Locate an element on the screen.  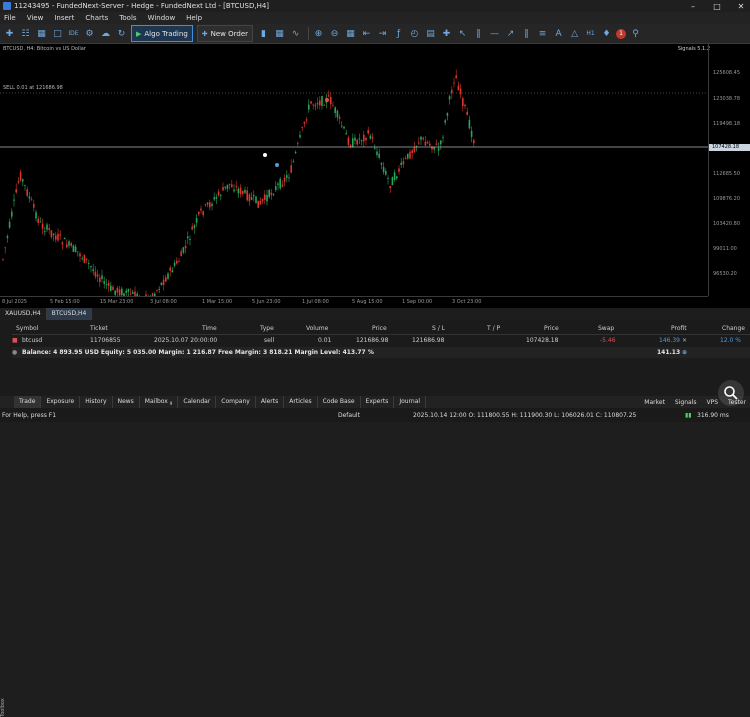
col-time: Time is located at coordinates (209, 328).